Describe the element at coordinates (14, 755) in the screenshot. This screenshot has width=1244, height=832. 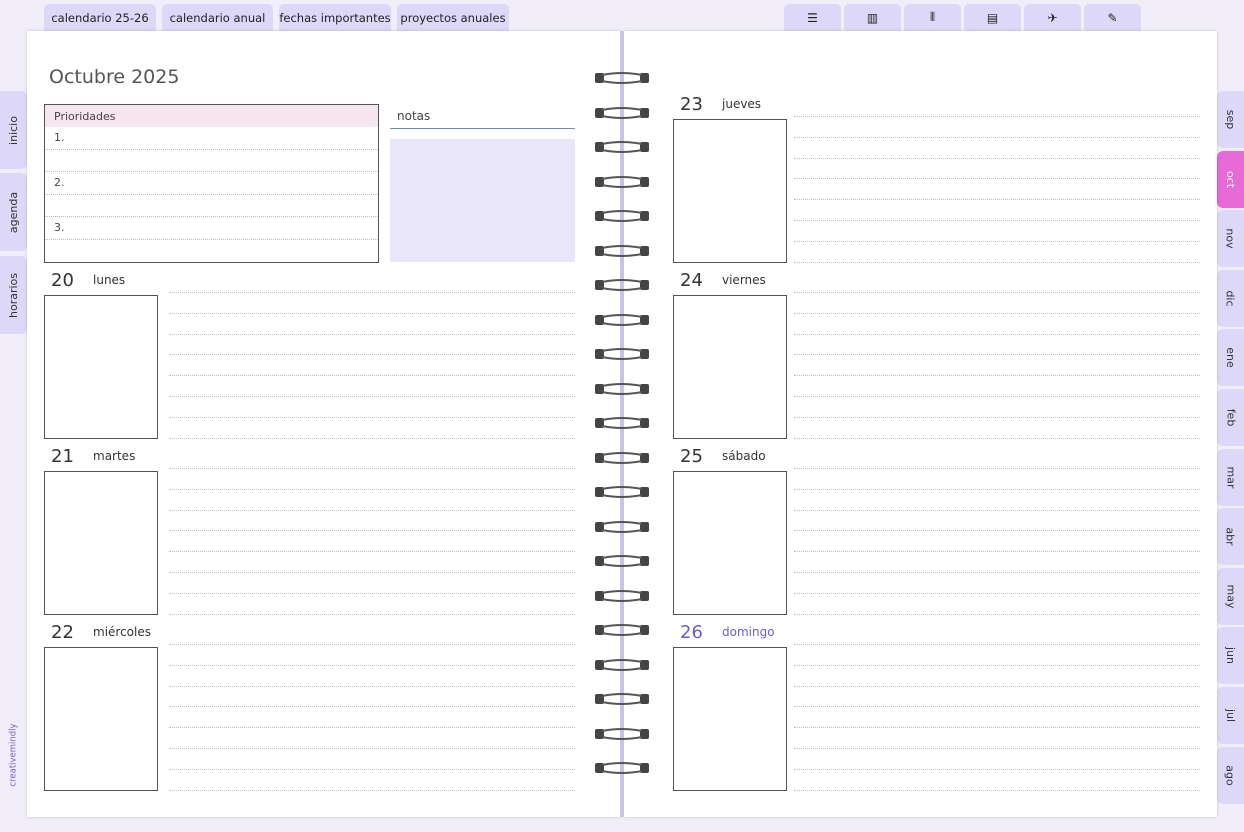
I see `brand-label: creativemindly` at that location.